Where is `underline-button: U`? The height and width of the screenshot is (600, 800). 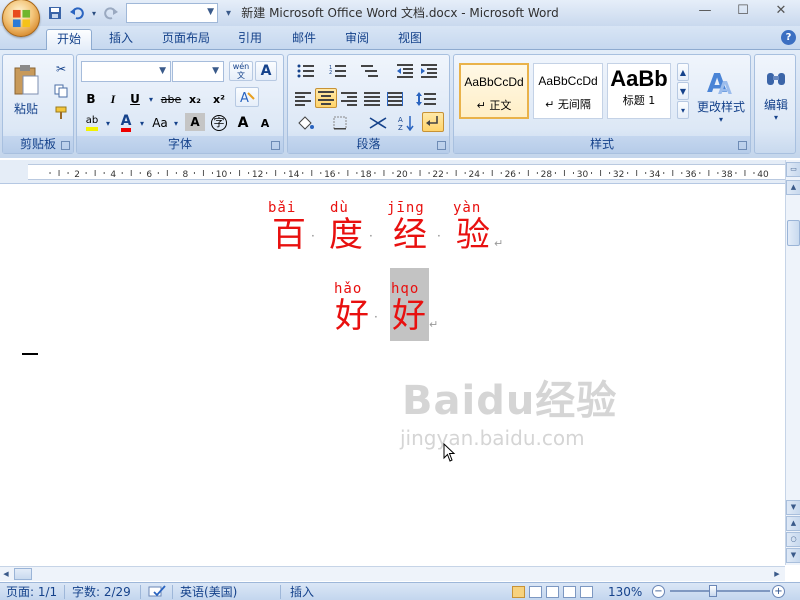
underline-button: U is located at coordinates (135, 99).